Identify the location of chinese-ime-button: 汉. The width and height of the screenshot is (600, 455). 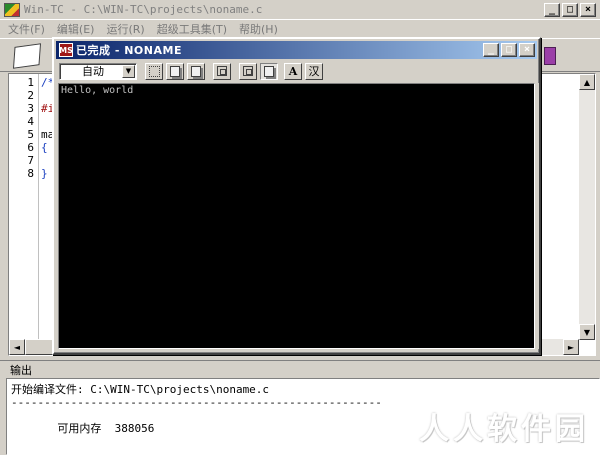
(314, 71).